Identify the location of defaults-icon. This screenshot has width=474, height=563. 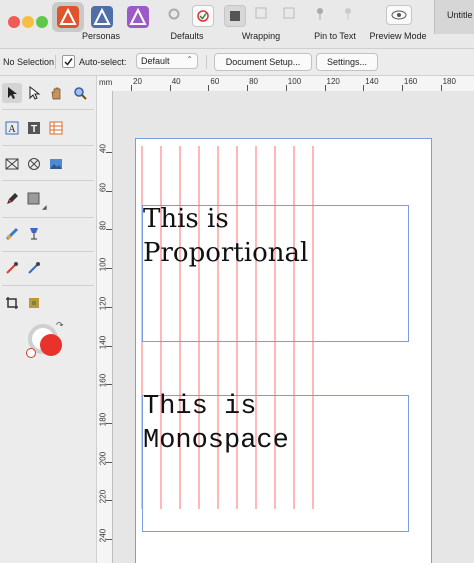
(203, 16).